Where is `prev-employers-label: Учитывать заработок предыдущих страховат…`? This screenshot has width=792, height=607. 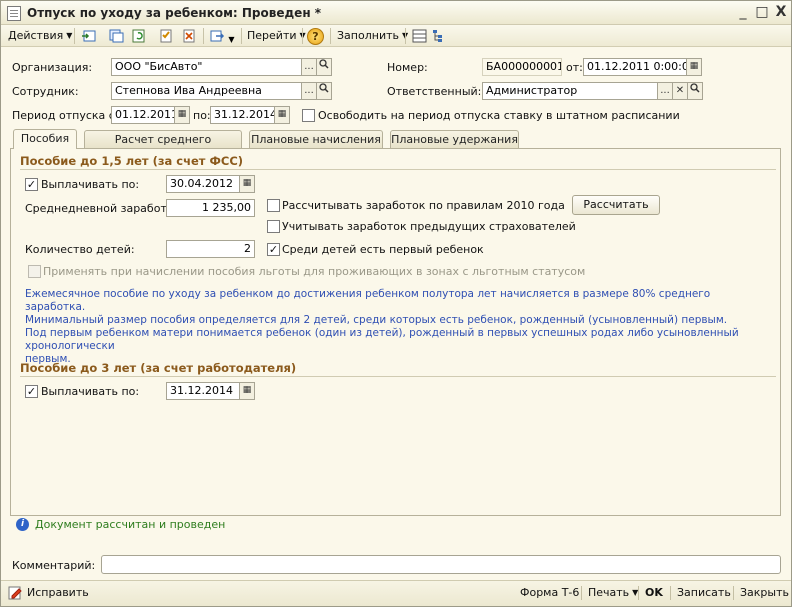 prev-employers-label: Учитывать заработок предыдущих страховат… is located at coordinates (429, 226).